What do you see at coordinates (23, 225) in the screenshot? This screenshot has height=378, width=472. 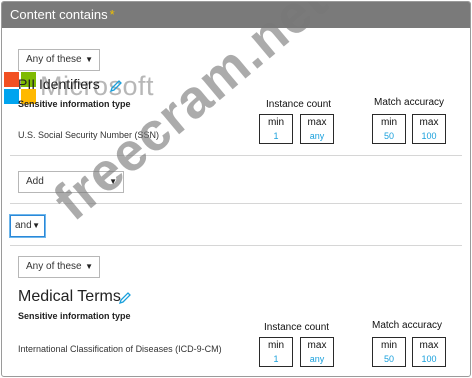 I see `operator-select-value: and` at bounding box center [23, 225].